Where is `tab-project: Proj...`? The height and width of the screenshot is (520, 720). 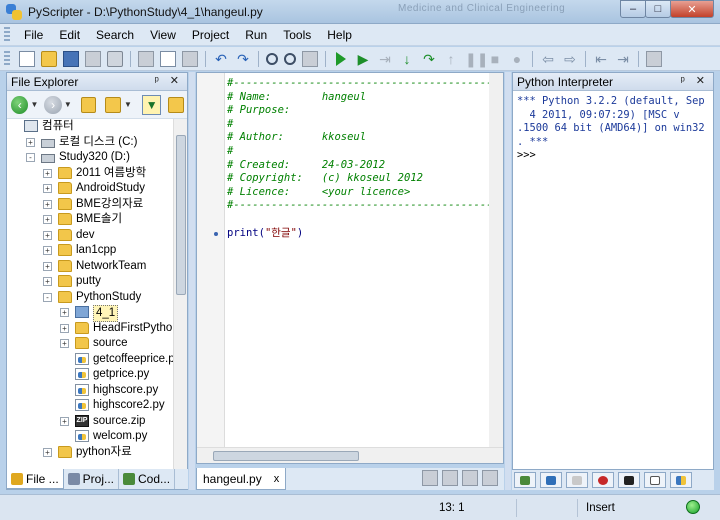
tab-project: Proj... is located at coordinates (92, 479).